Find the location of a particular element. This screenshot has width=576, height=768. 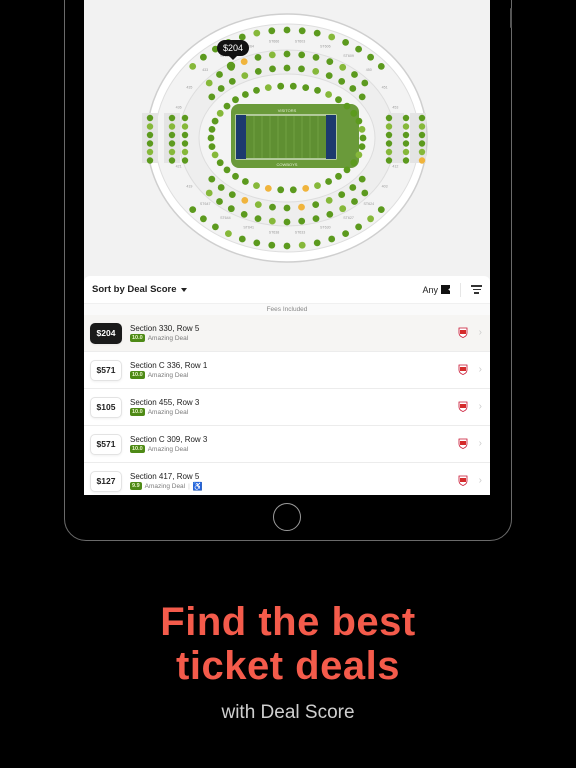

home-button is located at coordinates (287, 517).